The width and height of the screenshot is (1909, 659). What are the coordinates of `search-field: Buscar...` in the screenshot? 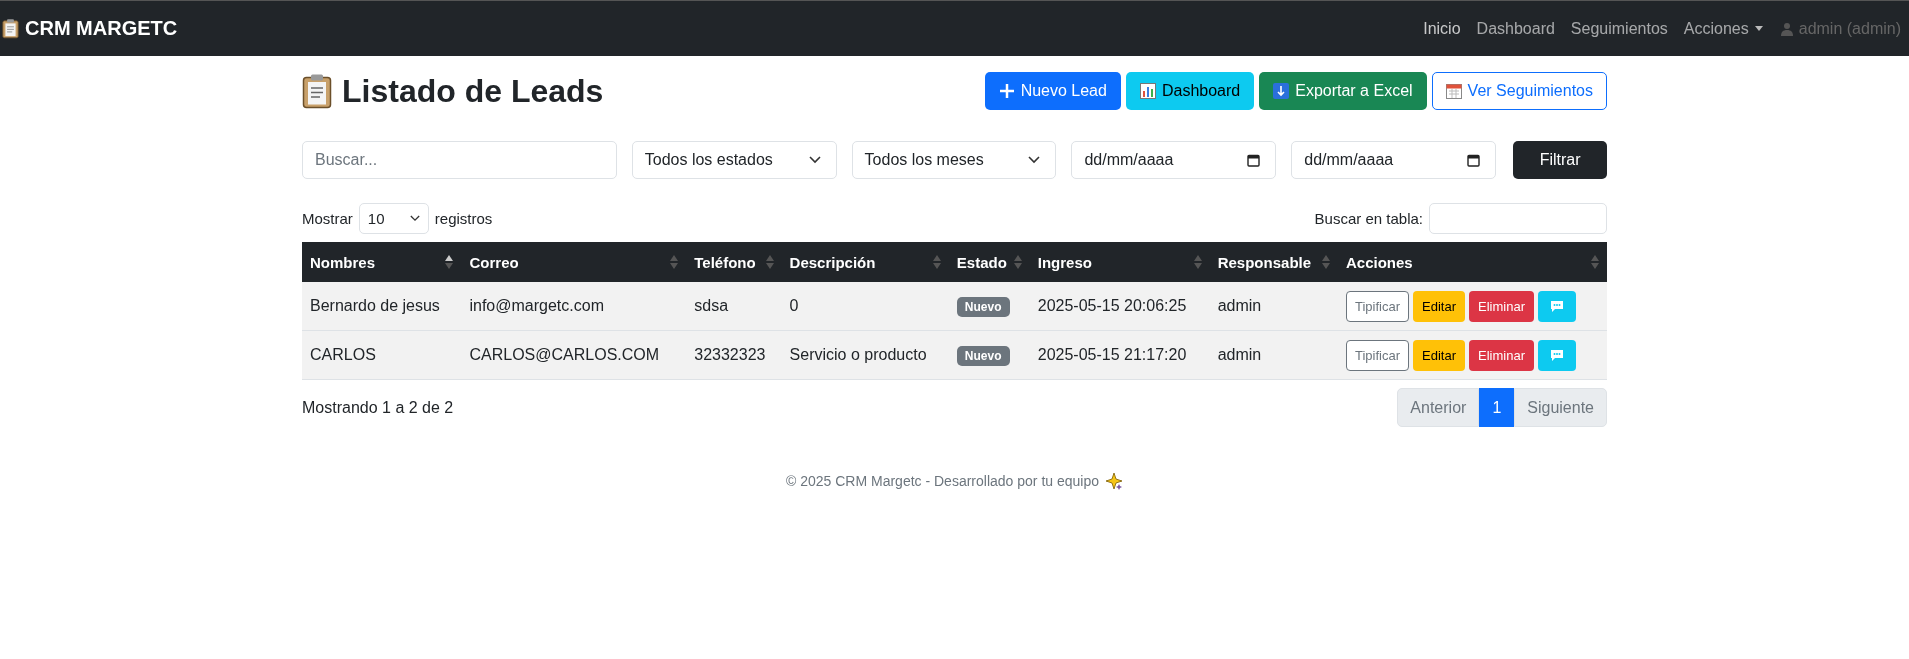 It's located at (459, 160).